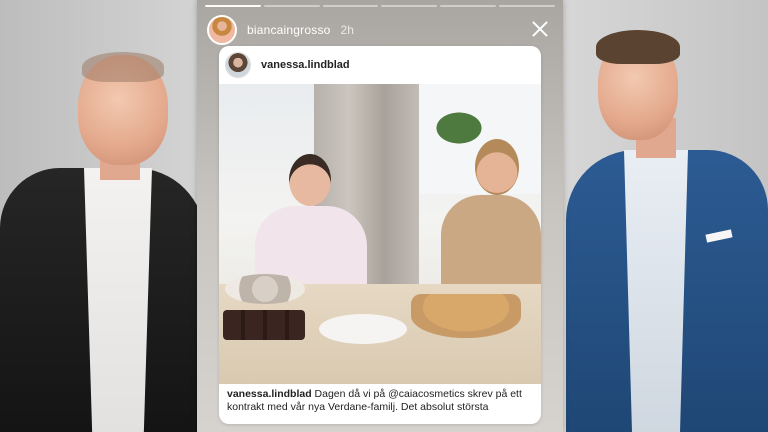 The height and width of the screenshot is (432, 768). Describe the element at coordinates (123, 67) in the screenshot. I see `left-person-hair` at that location.